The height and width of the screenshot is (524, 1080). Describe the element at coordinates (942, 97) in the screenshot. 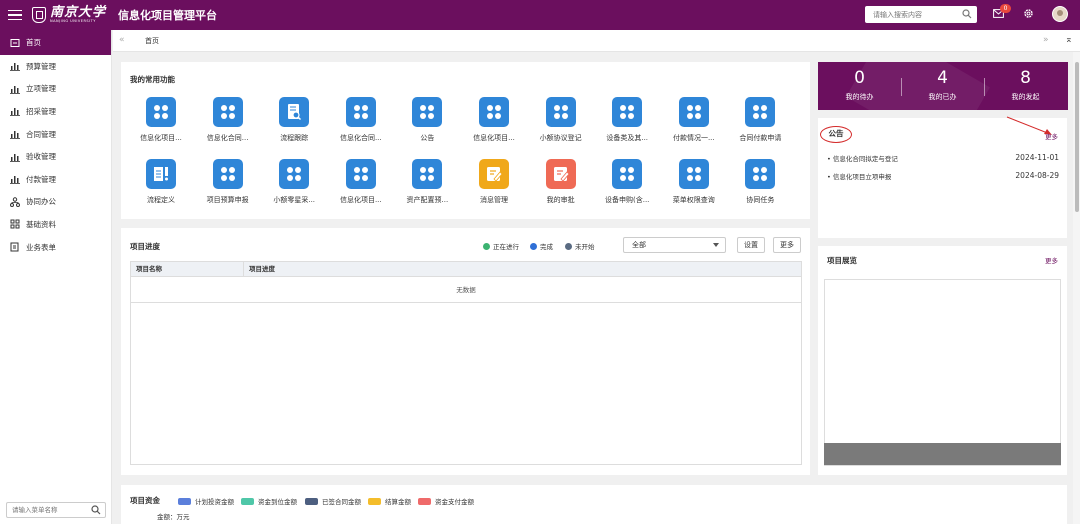

I see `stat-label: 我的已办` at that location.